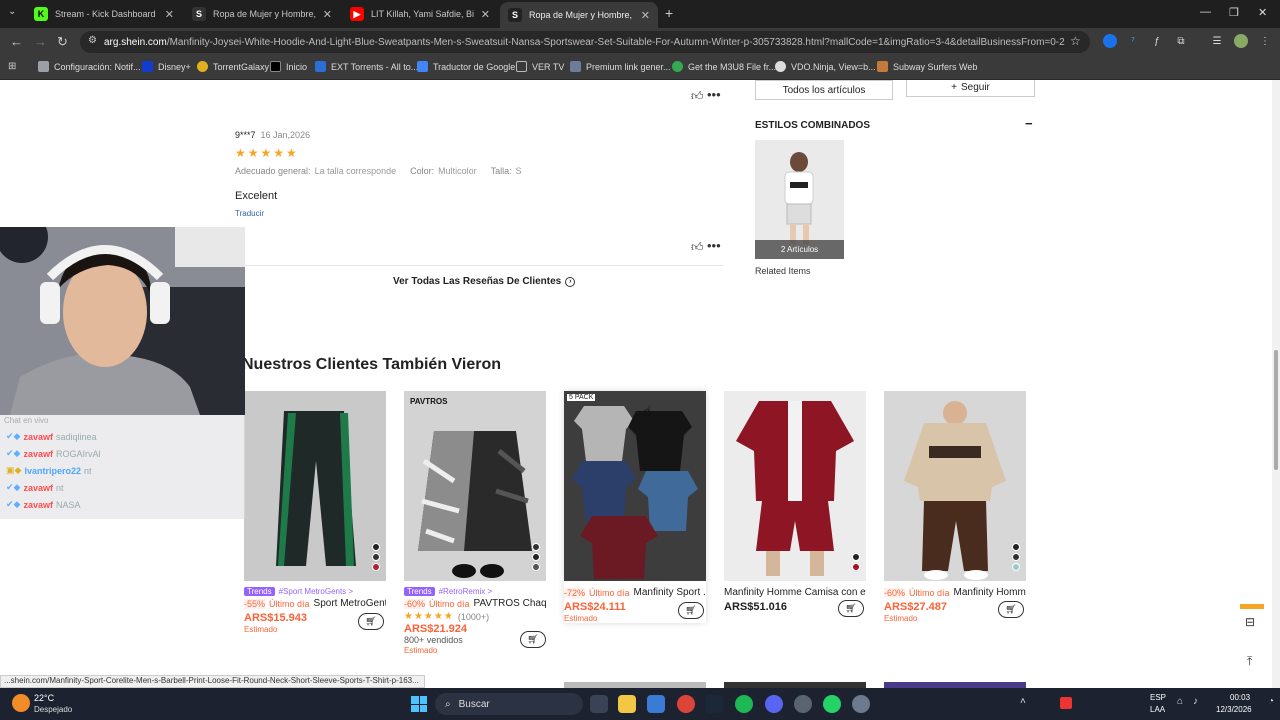  What do you see at coordinates (166, 66) in the screenshot?
I see `bookmark-1: Disney+` at bounding box center [166, 66].